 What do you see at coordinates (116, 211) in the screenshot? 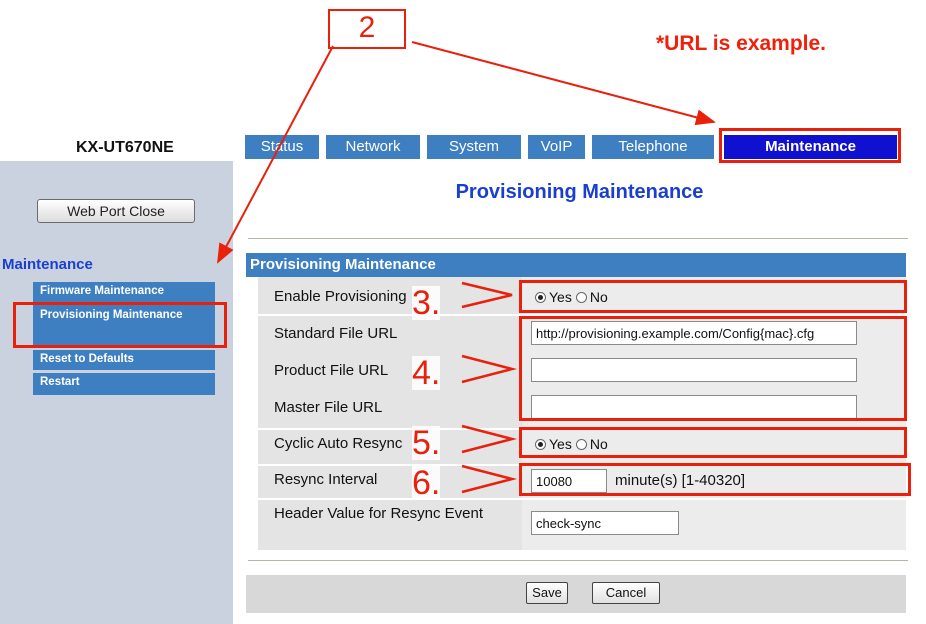
I see `web-port-close-button: Web Port Close` at bounding box center [116, 211].